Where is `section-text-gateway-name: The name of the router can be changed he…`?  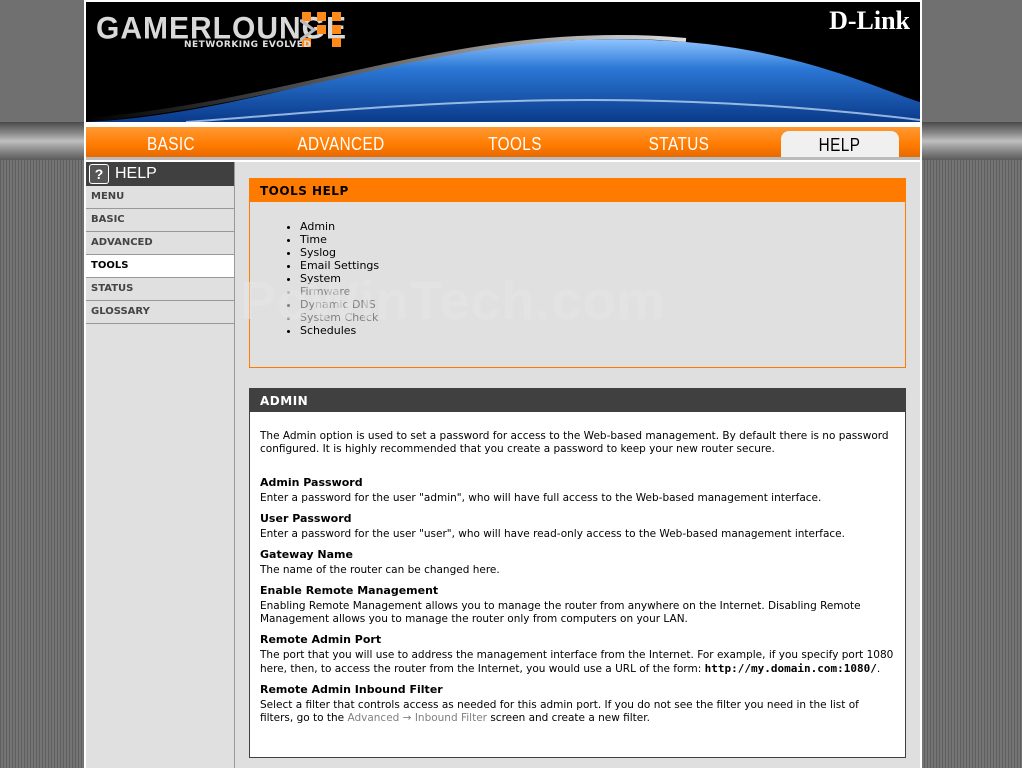 section-text-gateway-name: The name of the router can be changed he… is located at coordinates (380, 570).